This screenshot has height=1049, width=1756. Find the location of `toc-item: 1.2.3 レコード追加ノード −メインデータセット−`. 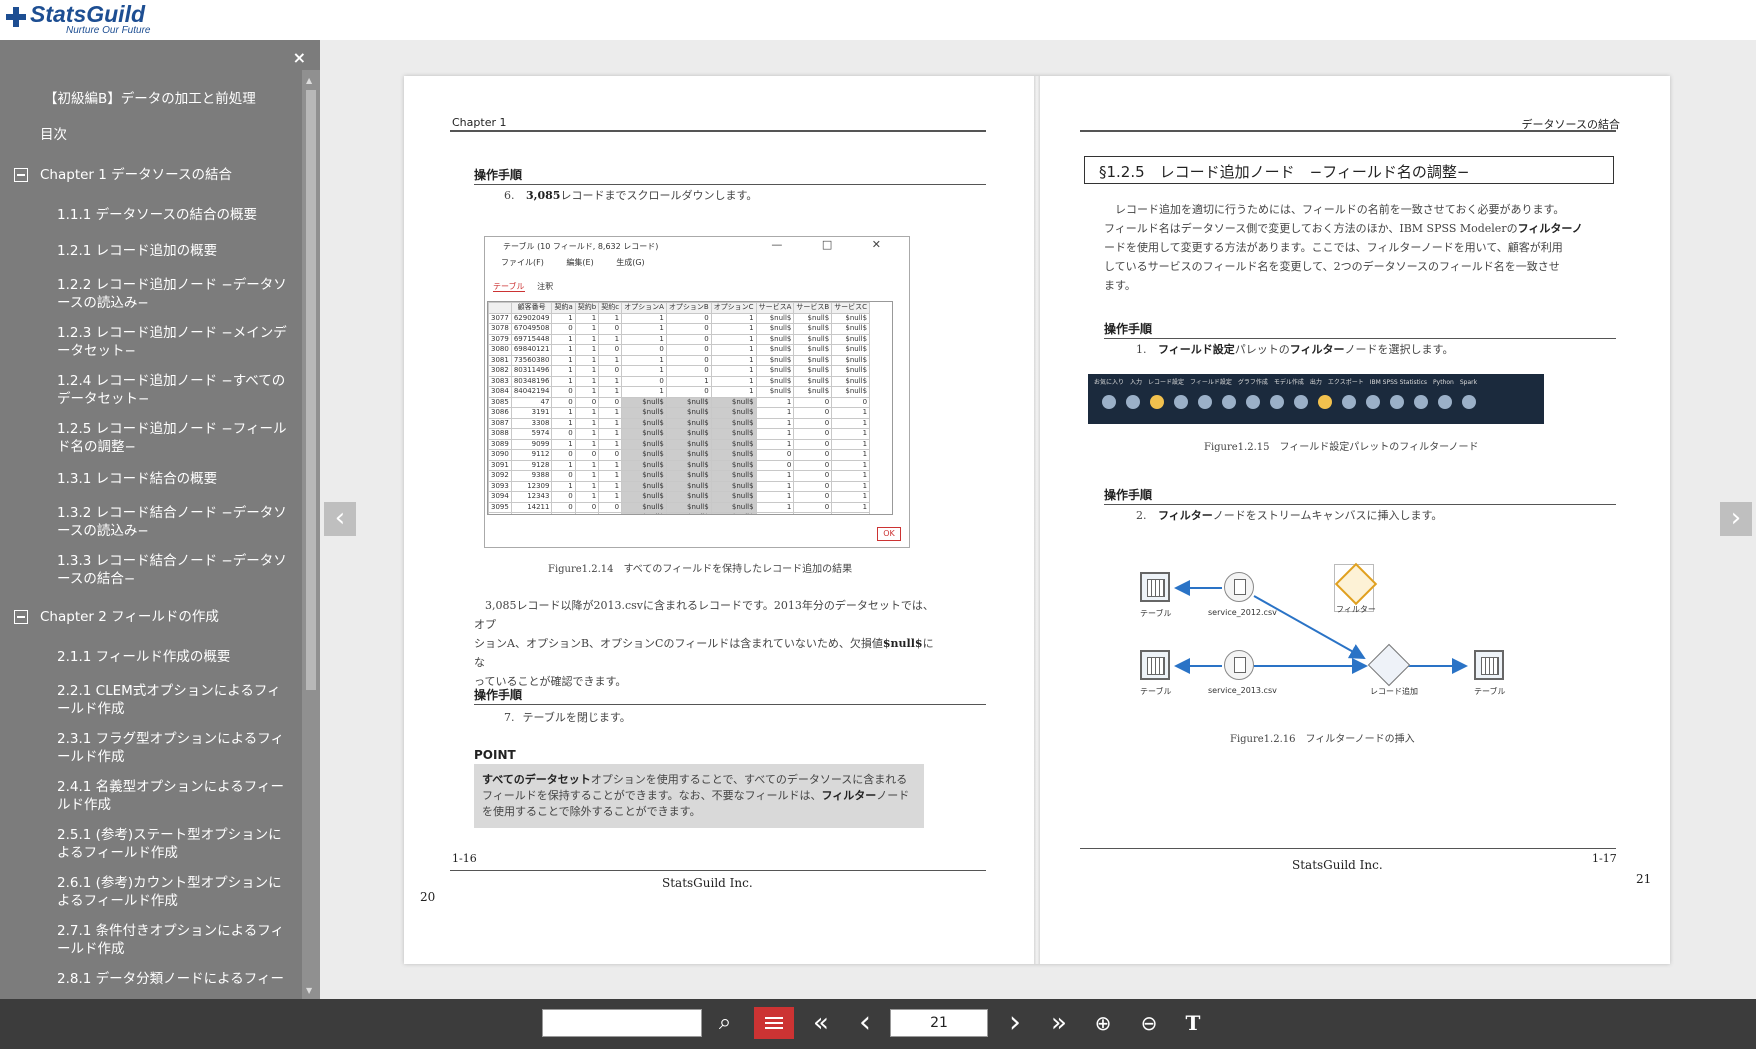

toc-item: 1.2.3 レコード追加ノード −メインデータセット− is located at coordinates (173, 342).